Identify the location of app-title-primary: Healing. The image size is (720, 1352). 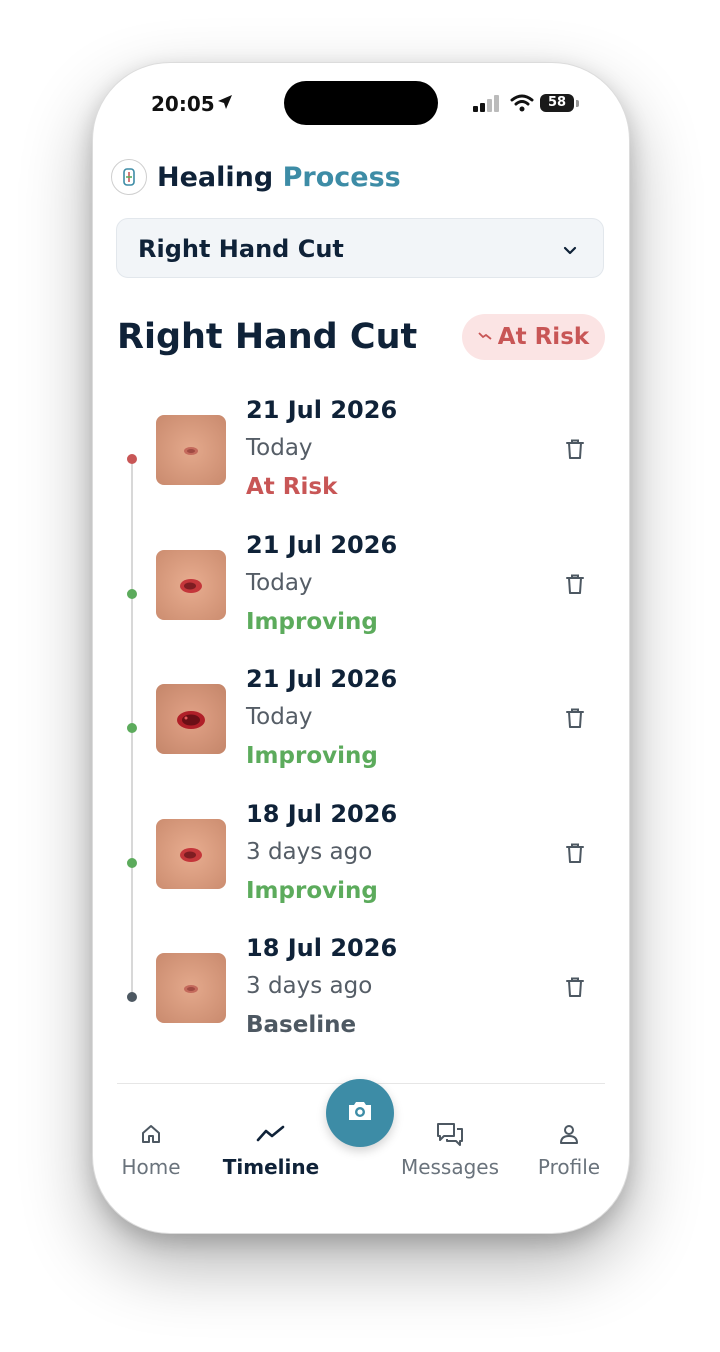
(215, 177).